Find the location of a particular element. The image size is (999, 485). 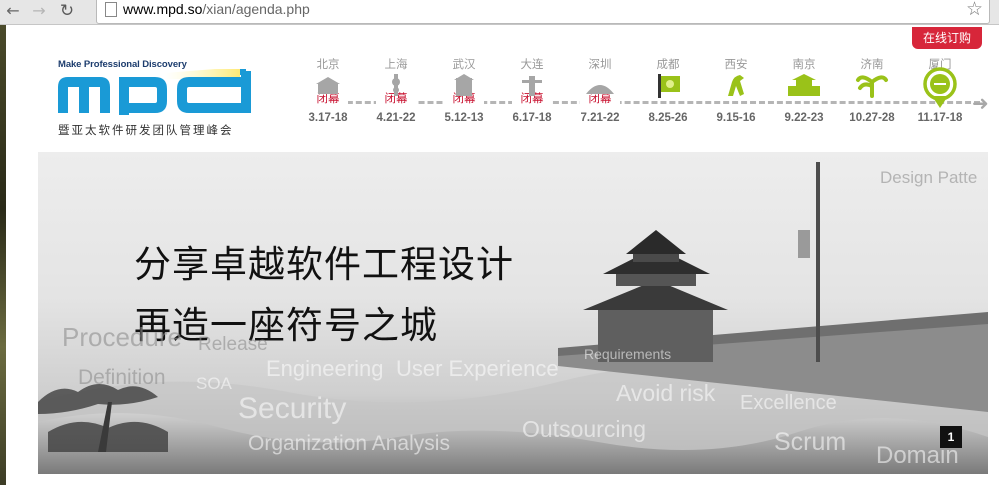

city-xian: 西安 9.15-16 is located at coordinates (736, 90).